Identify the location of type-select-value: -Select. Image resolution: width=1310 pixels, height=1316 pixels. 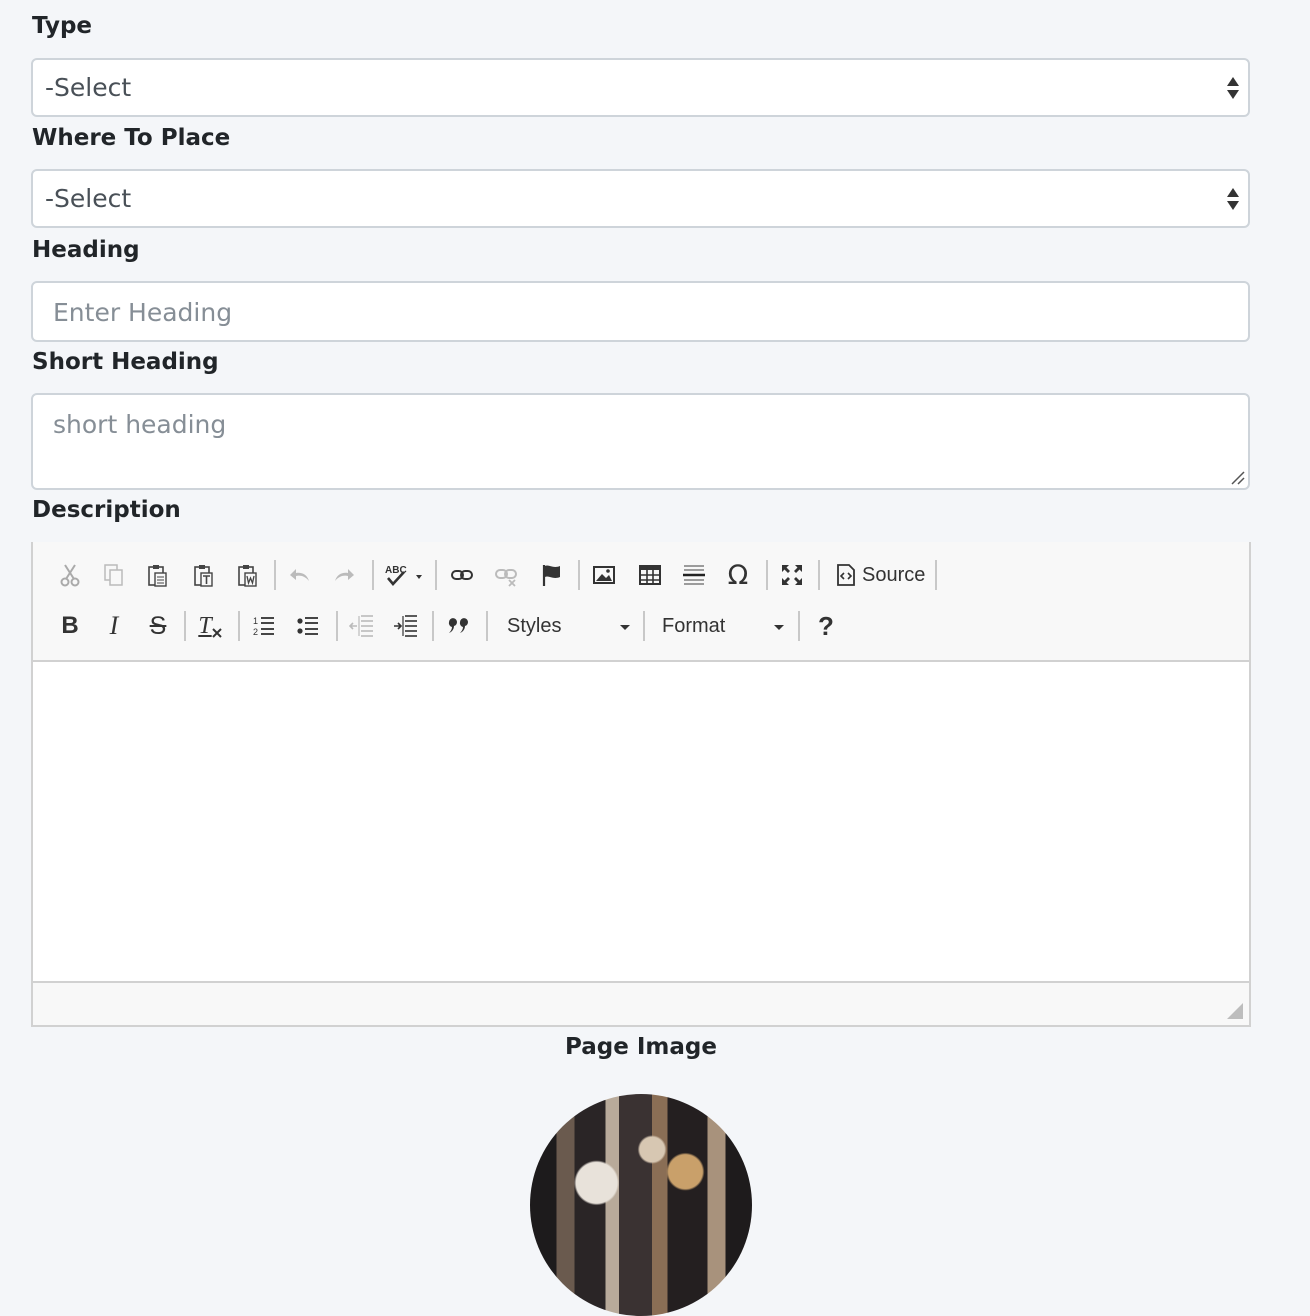
(88, 87).